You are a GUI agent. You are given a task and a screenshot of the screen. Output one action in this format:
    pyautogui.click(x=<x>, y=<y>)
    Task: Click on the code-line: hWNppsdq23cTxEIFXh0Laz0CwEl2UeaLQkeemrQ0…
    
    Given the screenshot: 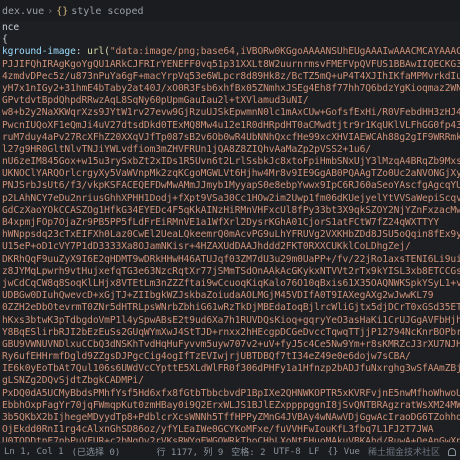 What is the action you would take?
    pyautogui.click(x=231, y=235)
    